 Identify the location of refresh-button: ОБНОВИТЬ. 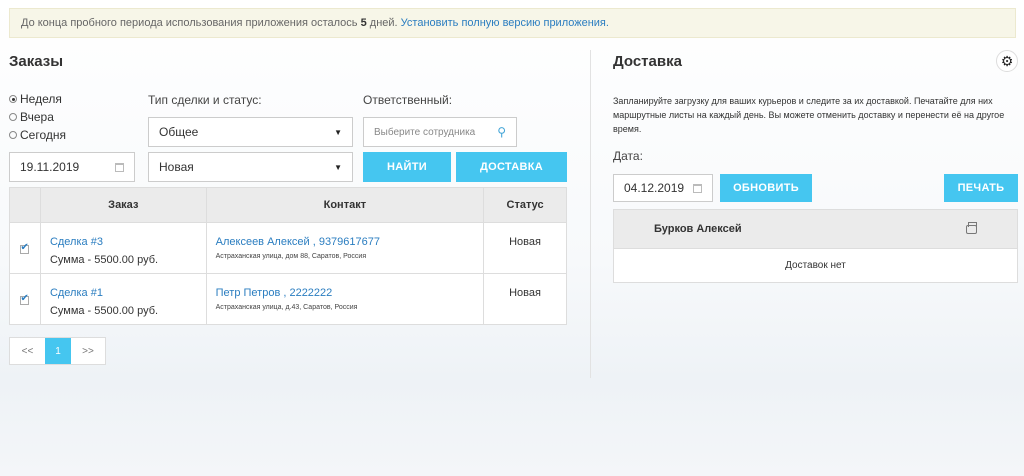
(766, 188).